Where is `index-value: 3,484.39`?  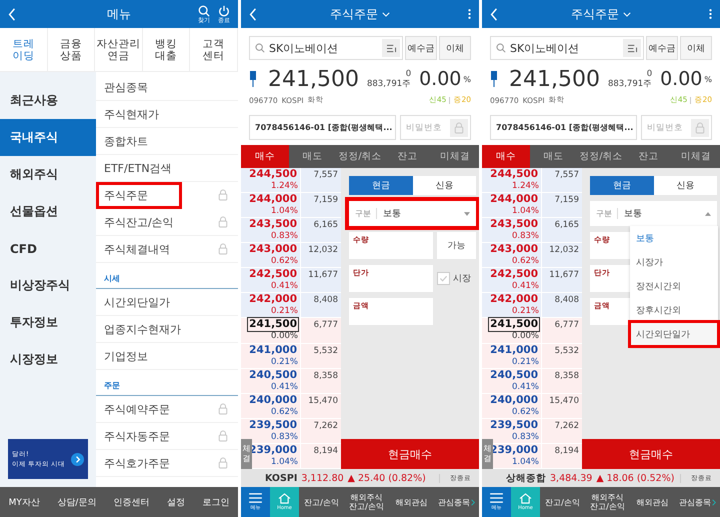
index-value: 3,484.39 is located at coordinates (571, 478).